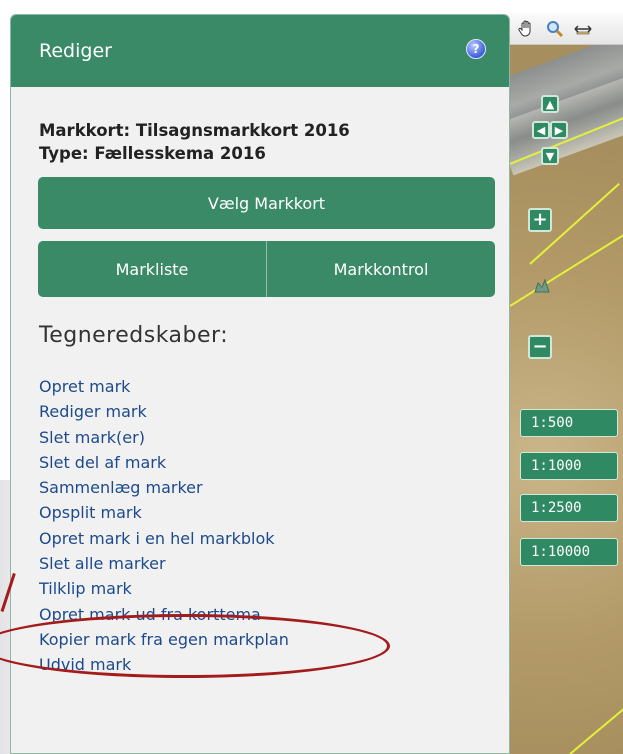  Describe the element at coordinates (152, 153) in the screenshot. I see `type-label: Type: Fællesskema 2016` at that location.